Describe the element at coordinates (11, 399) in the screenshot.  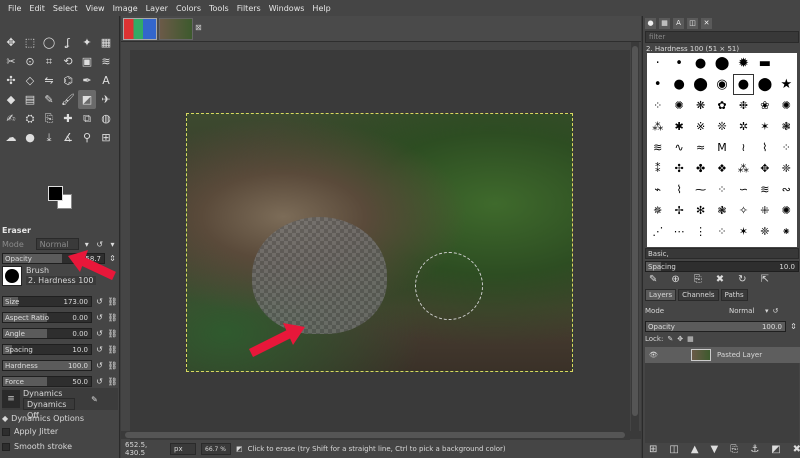
I see `dynamics-preview-icon: ≡` at that location.